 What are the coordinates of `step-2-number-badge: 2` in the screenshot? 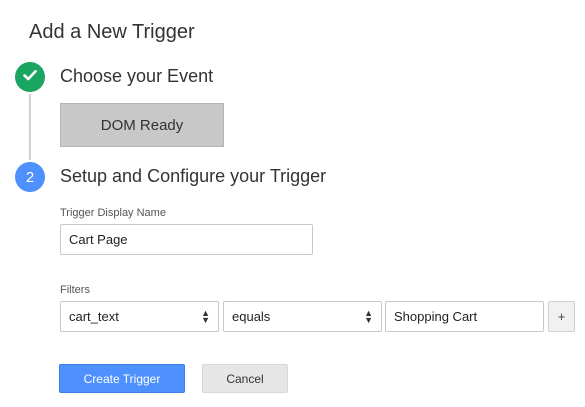 It's located at (30, 177).